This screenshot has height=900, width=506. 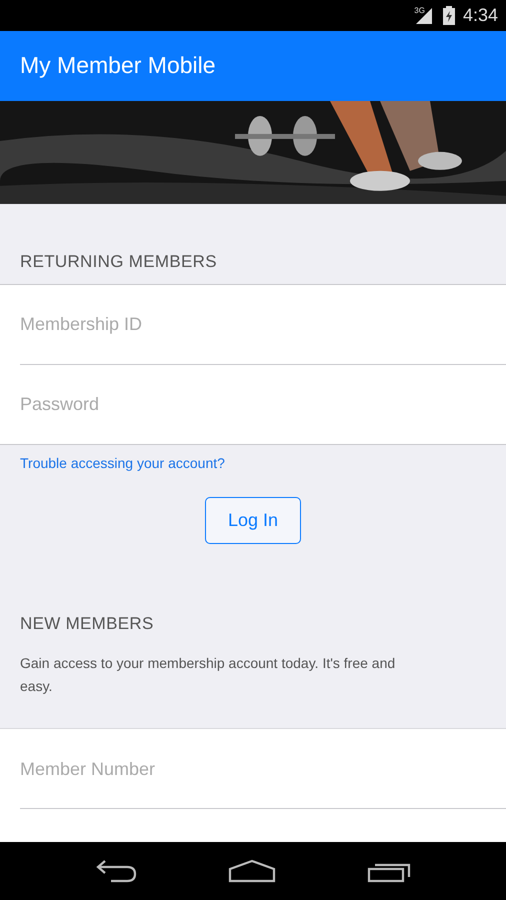 I want to click on section-heading: RETURNING MEMBERS, so click(x=118, y=262).